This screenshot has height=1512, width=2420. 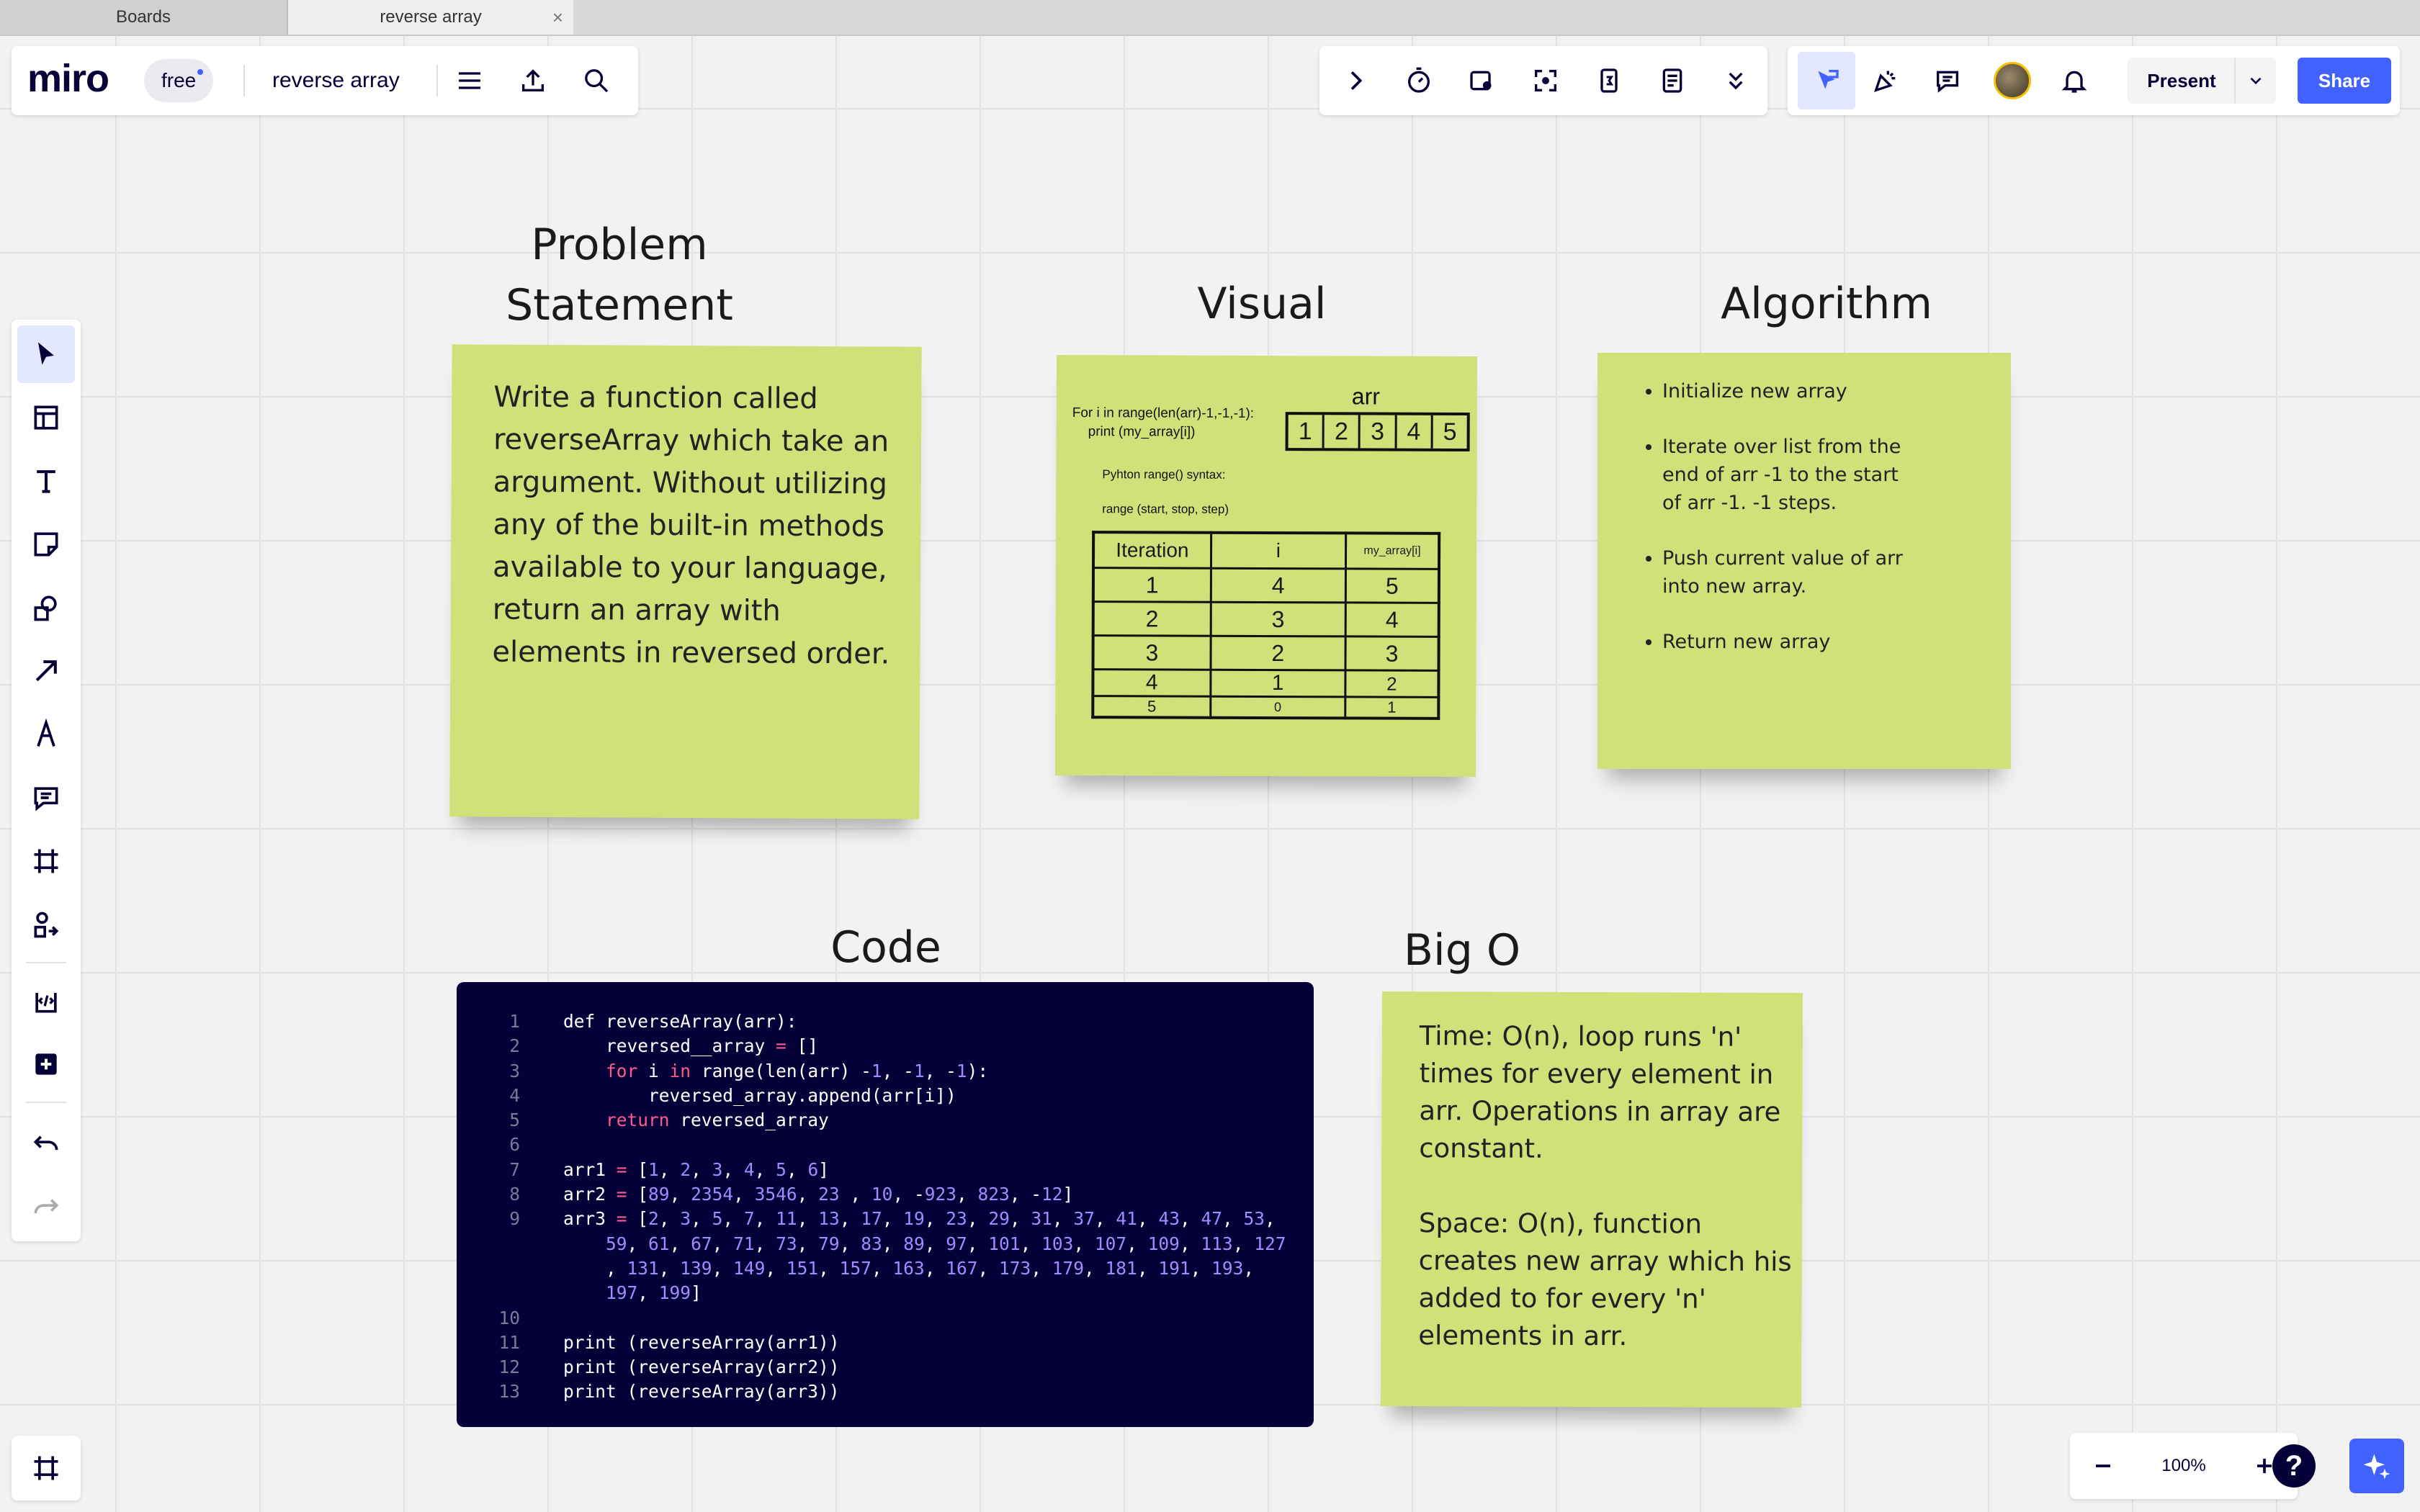 What do you see at coordinates (557, 17) in the screenshot?
I see `close-icon: ×` at bounding box center [557, 17].